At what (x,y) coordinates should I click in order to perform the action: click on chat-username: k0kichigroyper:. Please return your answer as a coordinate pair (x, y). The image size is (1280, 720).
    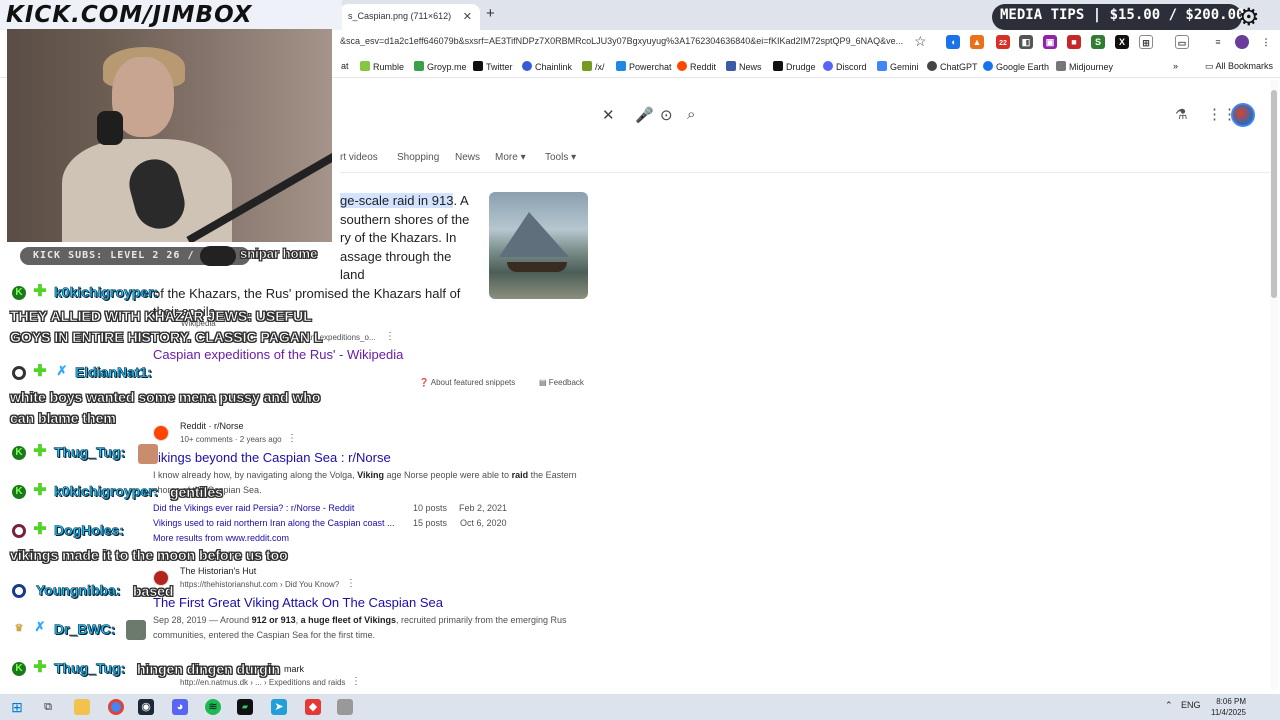
    Looking at the image, I should click on (106, 491).